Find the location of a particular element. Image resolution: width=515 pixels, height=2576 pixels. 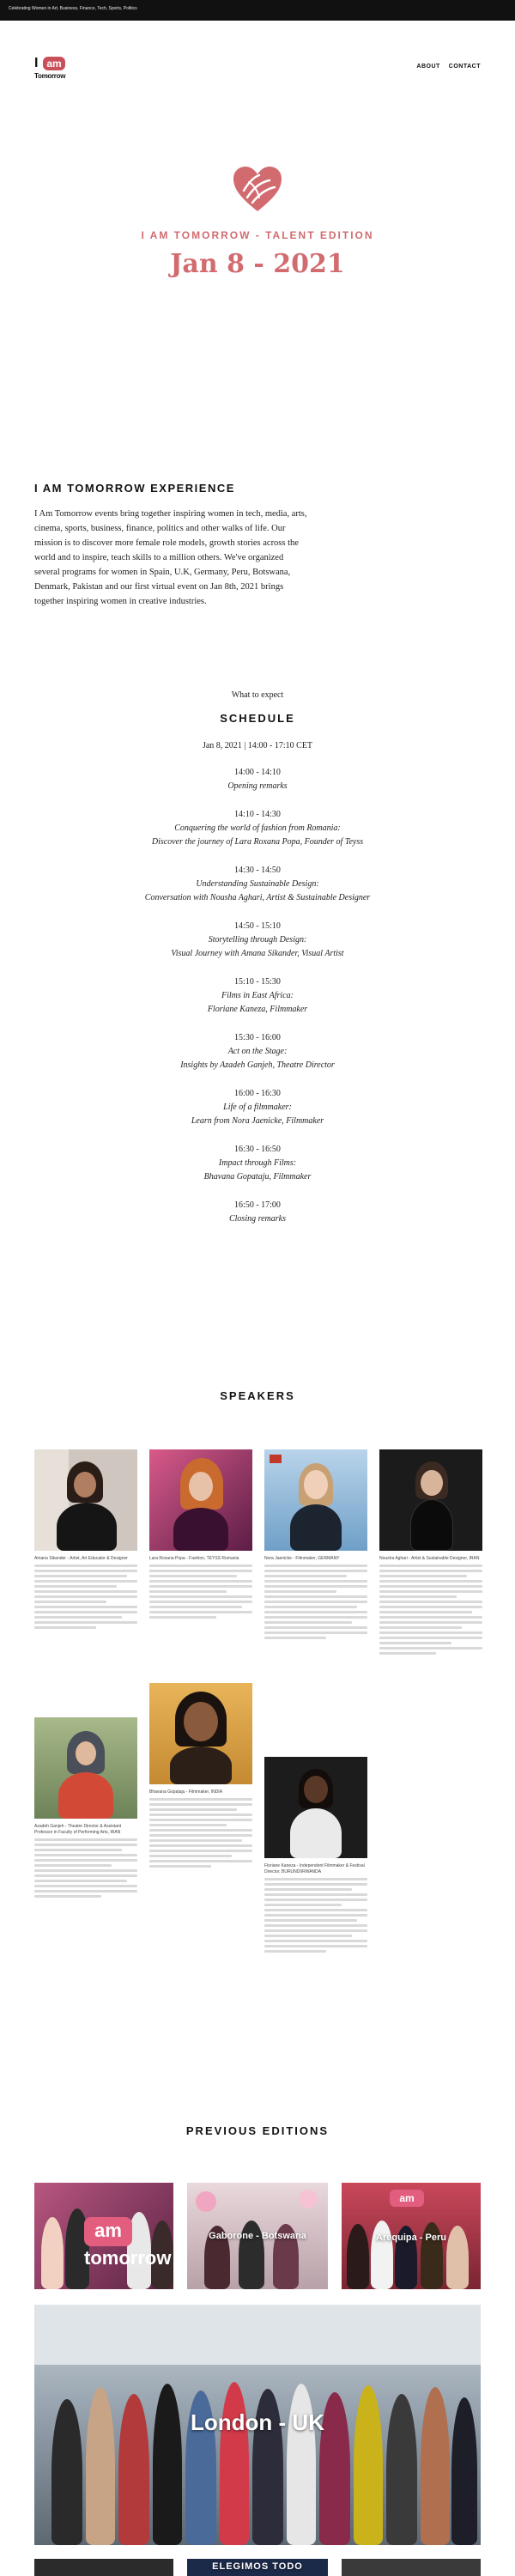

site-logo: I am Tomorrow is located at coordinates (60, 68).